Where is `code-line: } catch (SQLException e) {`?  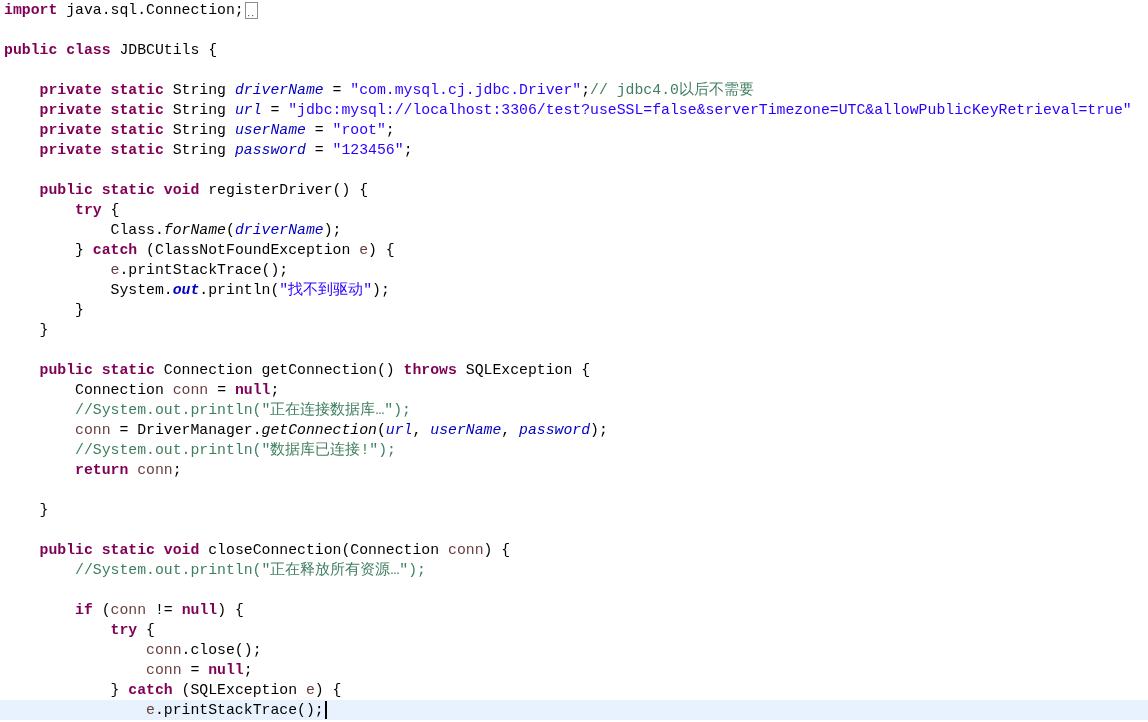 code-line: } catch (SQLException e) { is located at coordinates (226, 690).